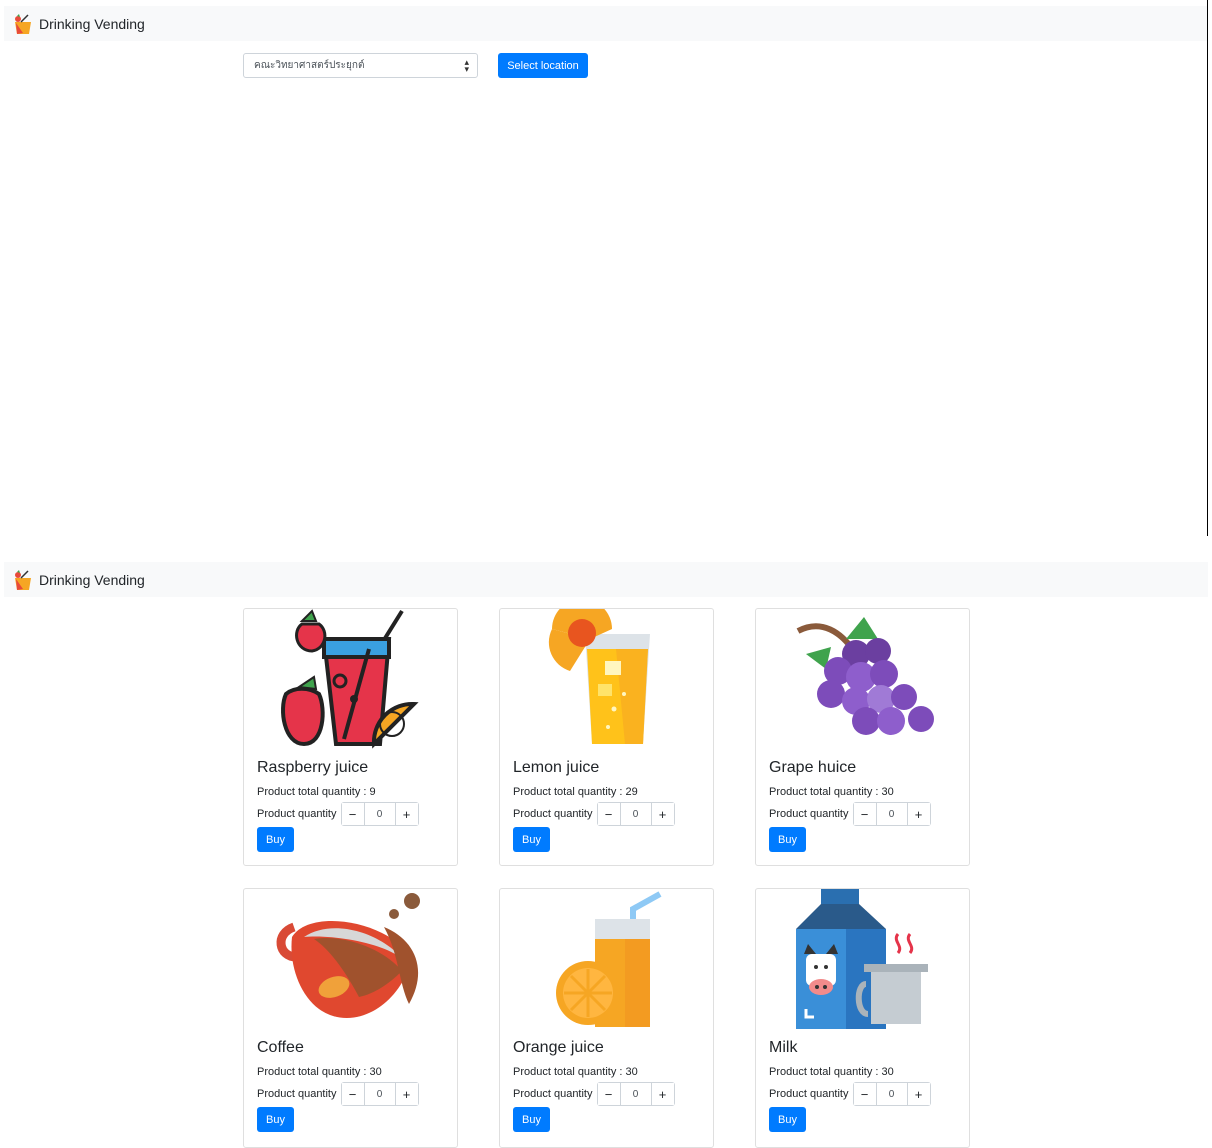  I want to click on select-caret-icon: ▴ ▾, so click(466, 65).